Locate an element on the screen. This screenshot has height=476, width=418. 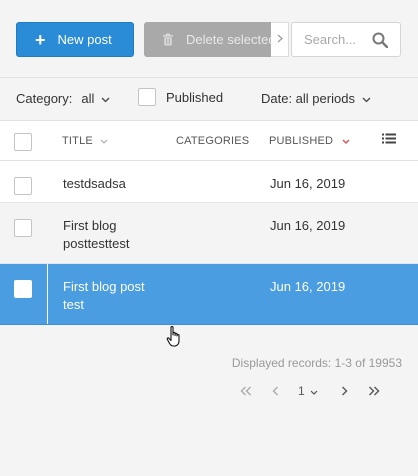
column-header-title: TITLE is located at coordinates (85, 141).